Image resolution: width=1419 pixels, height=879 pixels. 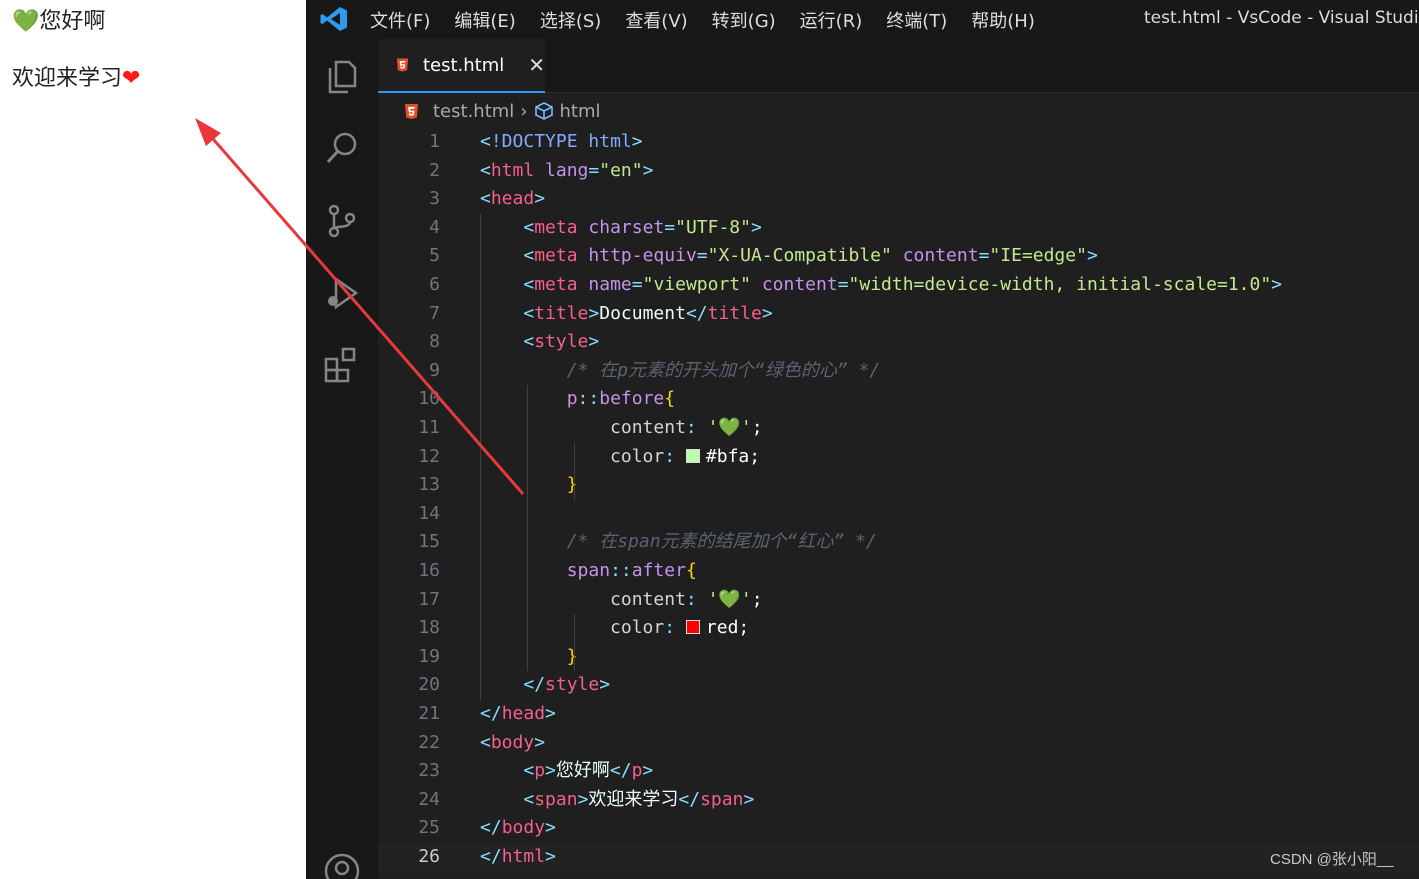 What do you see at coordinates (685, 456) in the screenshot?
I see `line-code: color: #bfa;` at bounding box center [685, 456].